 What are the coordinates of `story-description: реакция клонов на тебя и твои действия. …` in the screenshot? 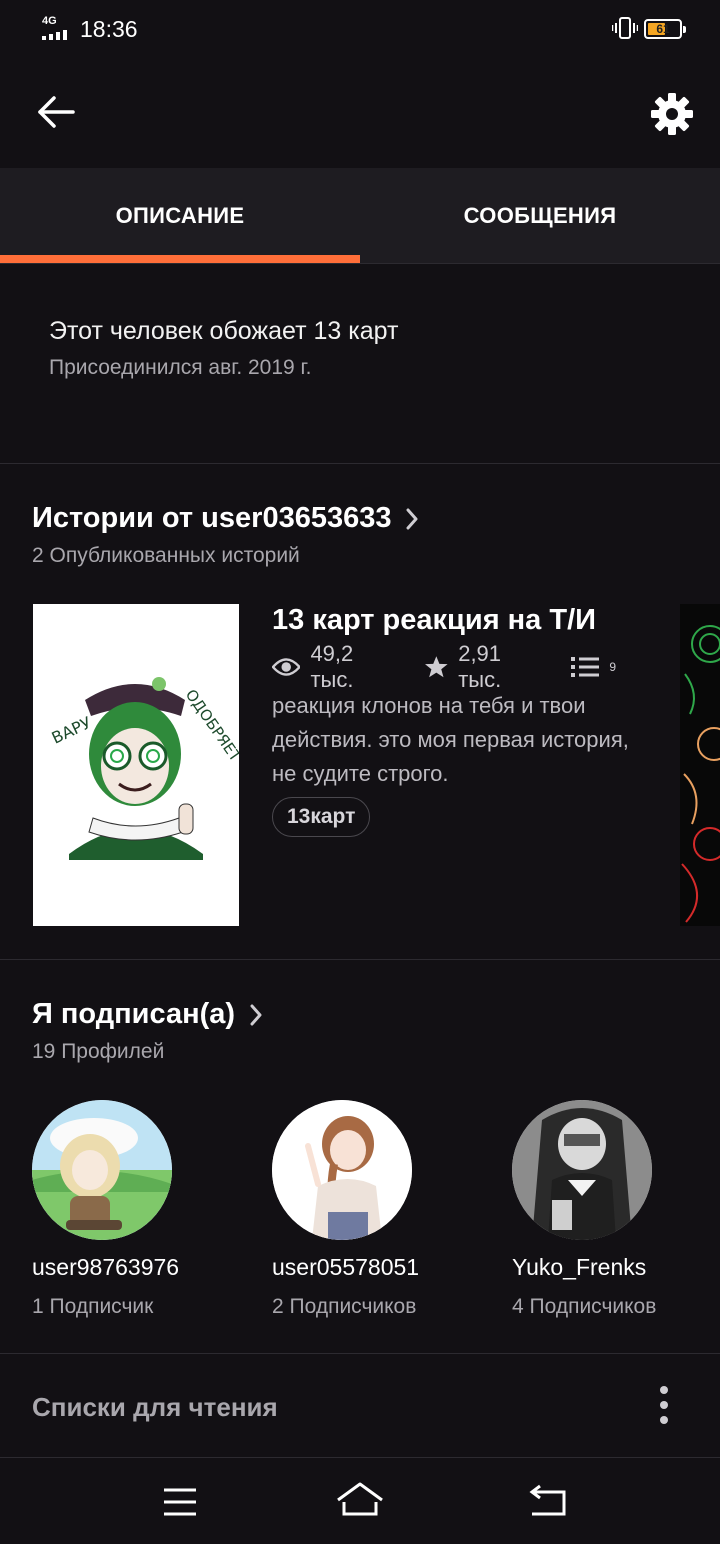 It's located at (450, 739).